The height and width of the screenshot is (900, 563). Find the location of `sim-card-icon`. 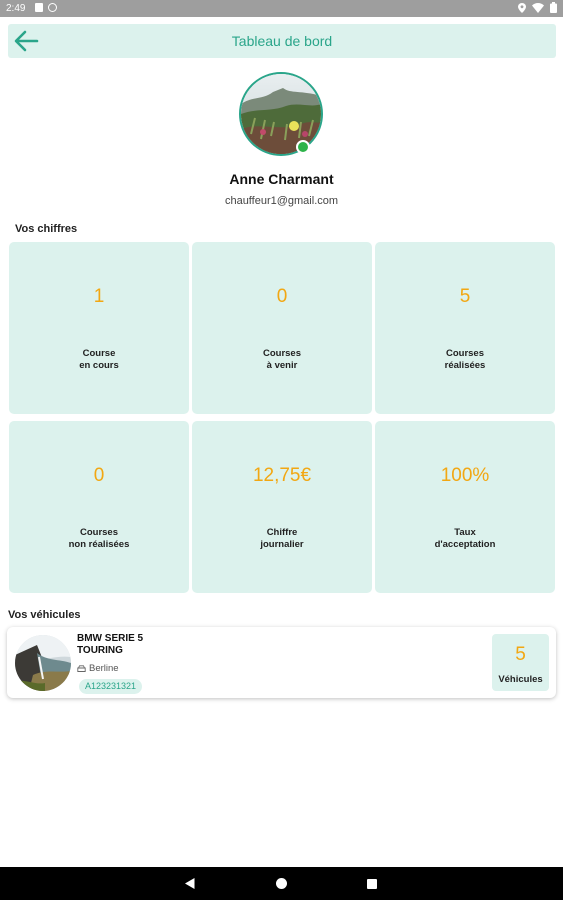

sim-card-icon is located at coordinates (39, 7).